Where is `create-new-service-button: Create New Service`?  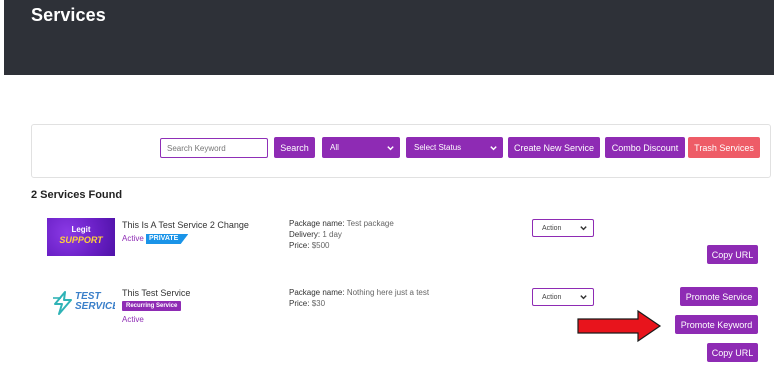
create-new-service-button: Create New Service is located at coordinates (554, 147).